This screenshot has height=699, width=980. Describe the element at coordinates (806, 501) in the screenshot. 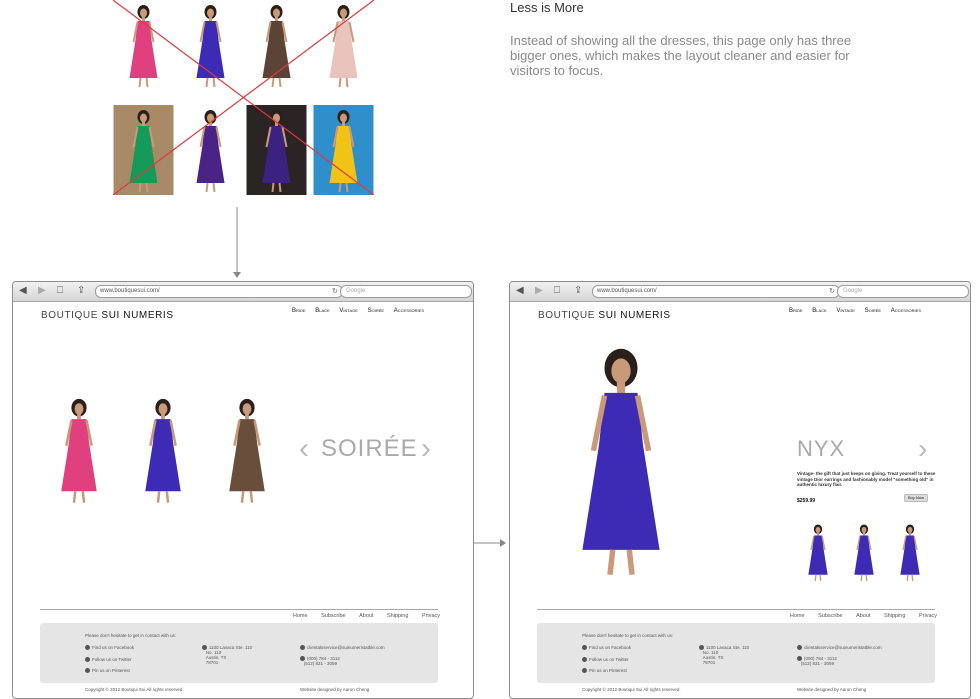

I see `product-price: $259.99` at that location.